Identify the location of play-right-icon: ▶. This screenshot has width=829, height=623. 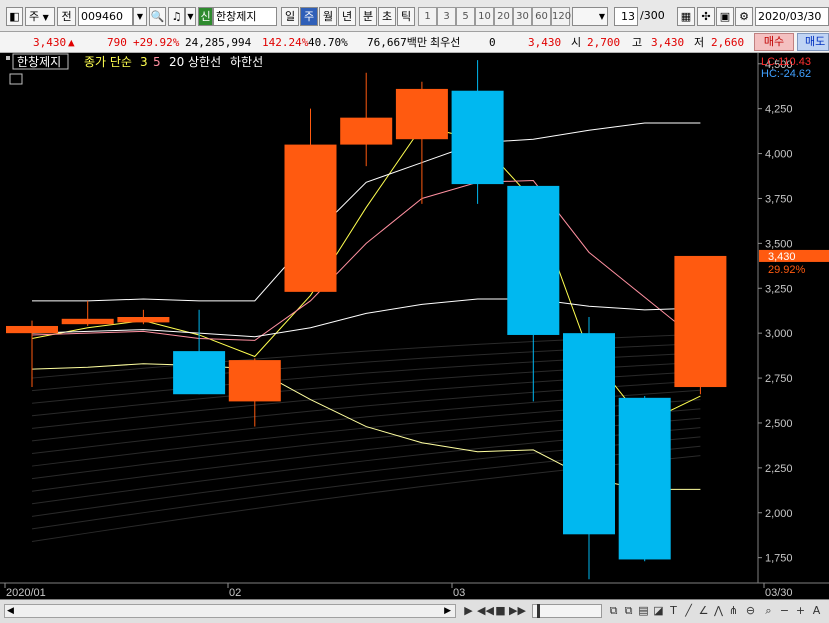
(468, 610).